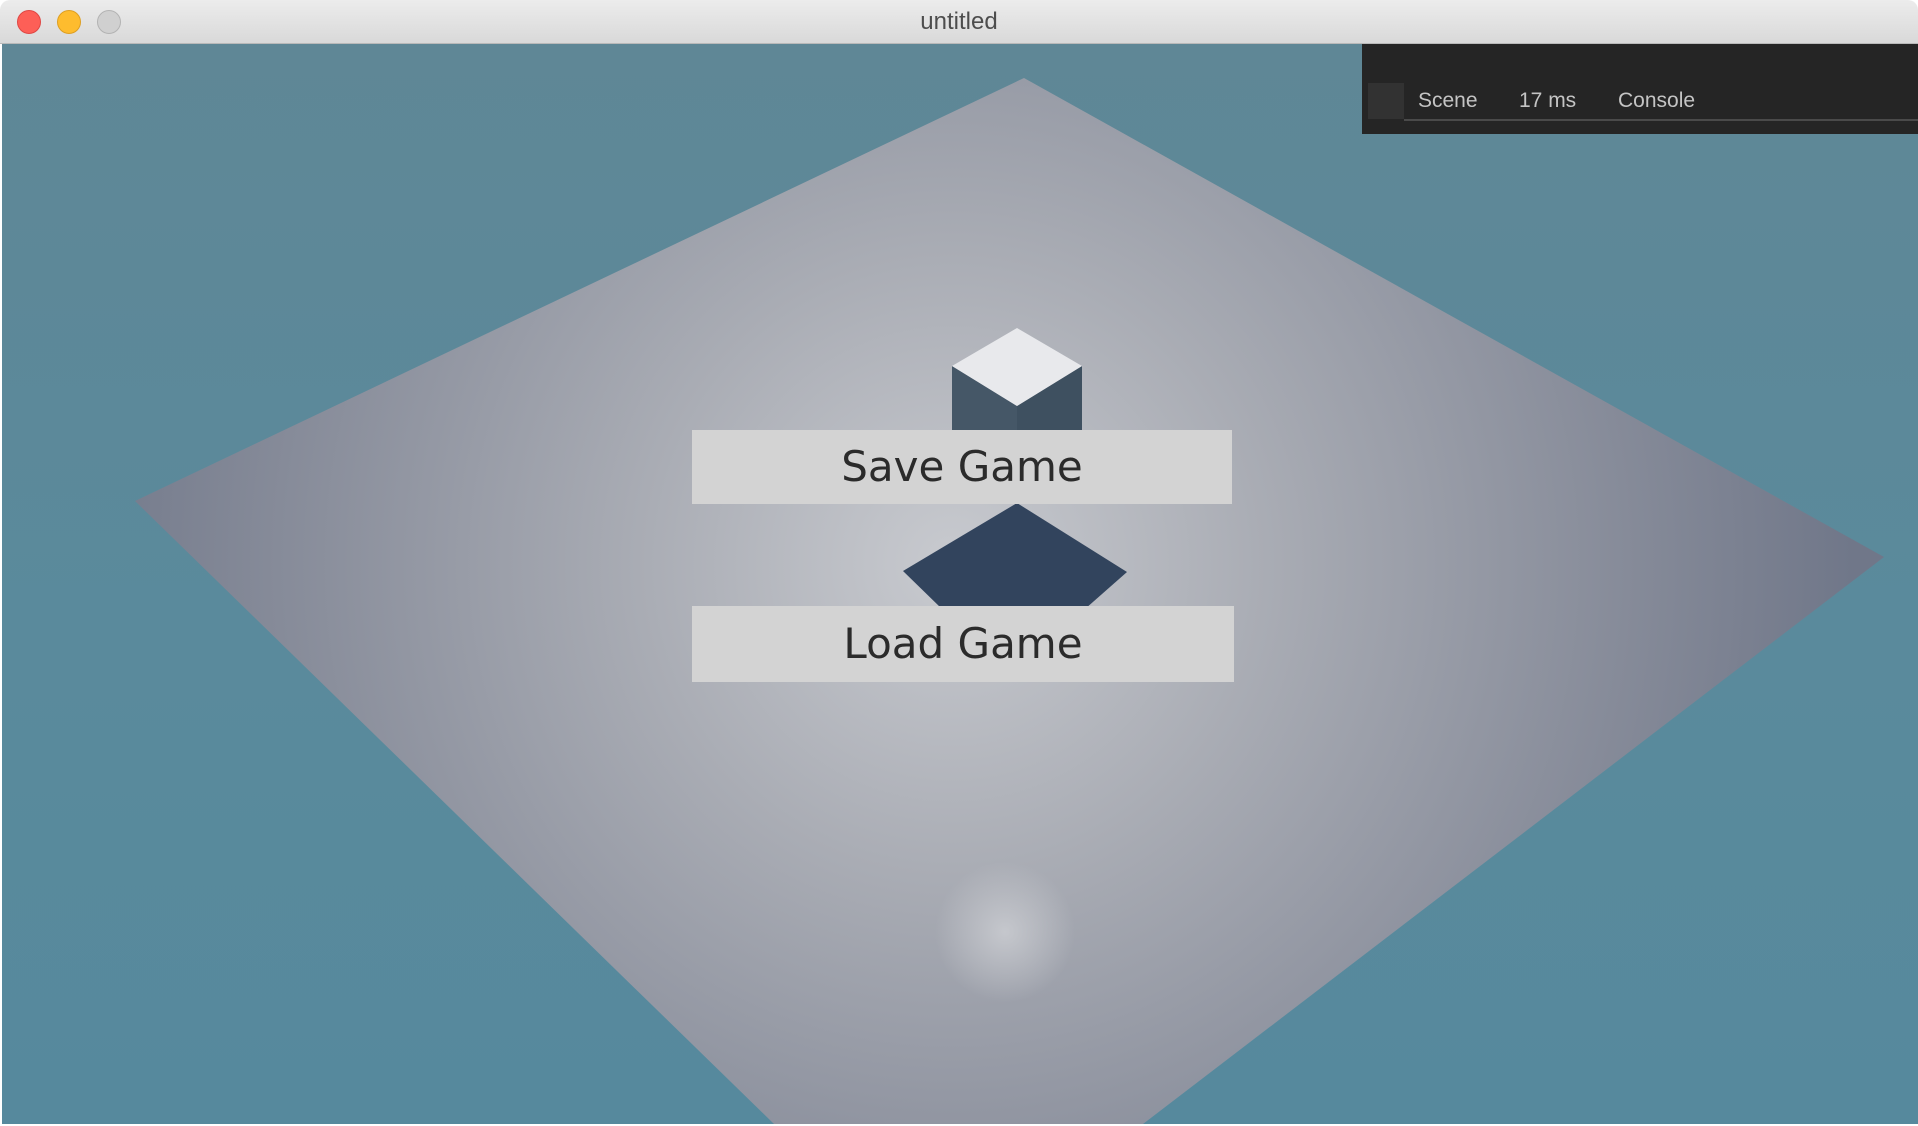  I want to click on save-game-button: Save Game, so click(962, 467).